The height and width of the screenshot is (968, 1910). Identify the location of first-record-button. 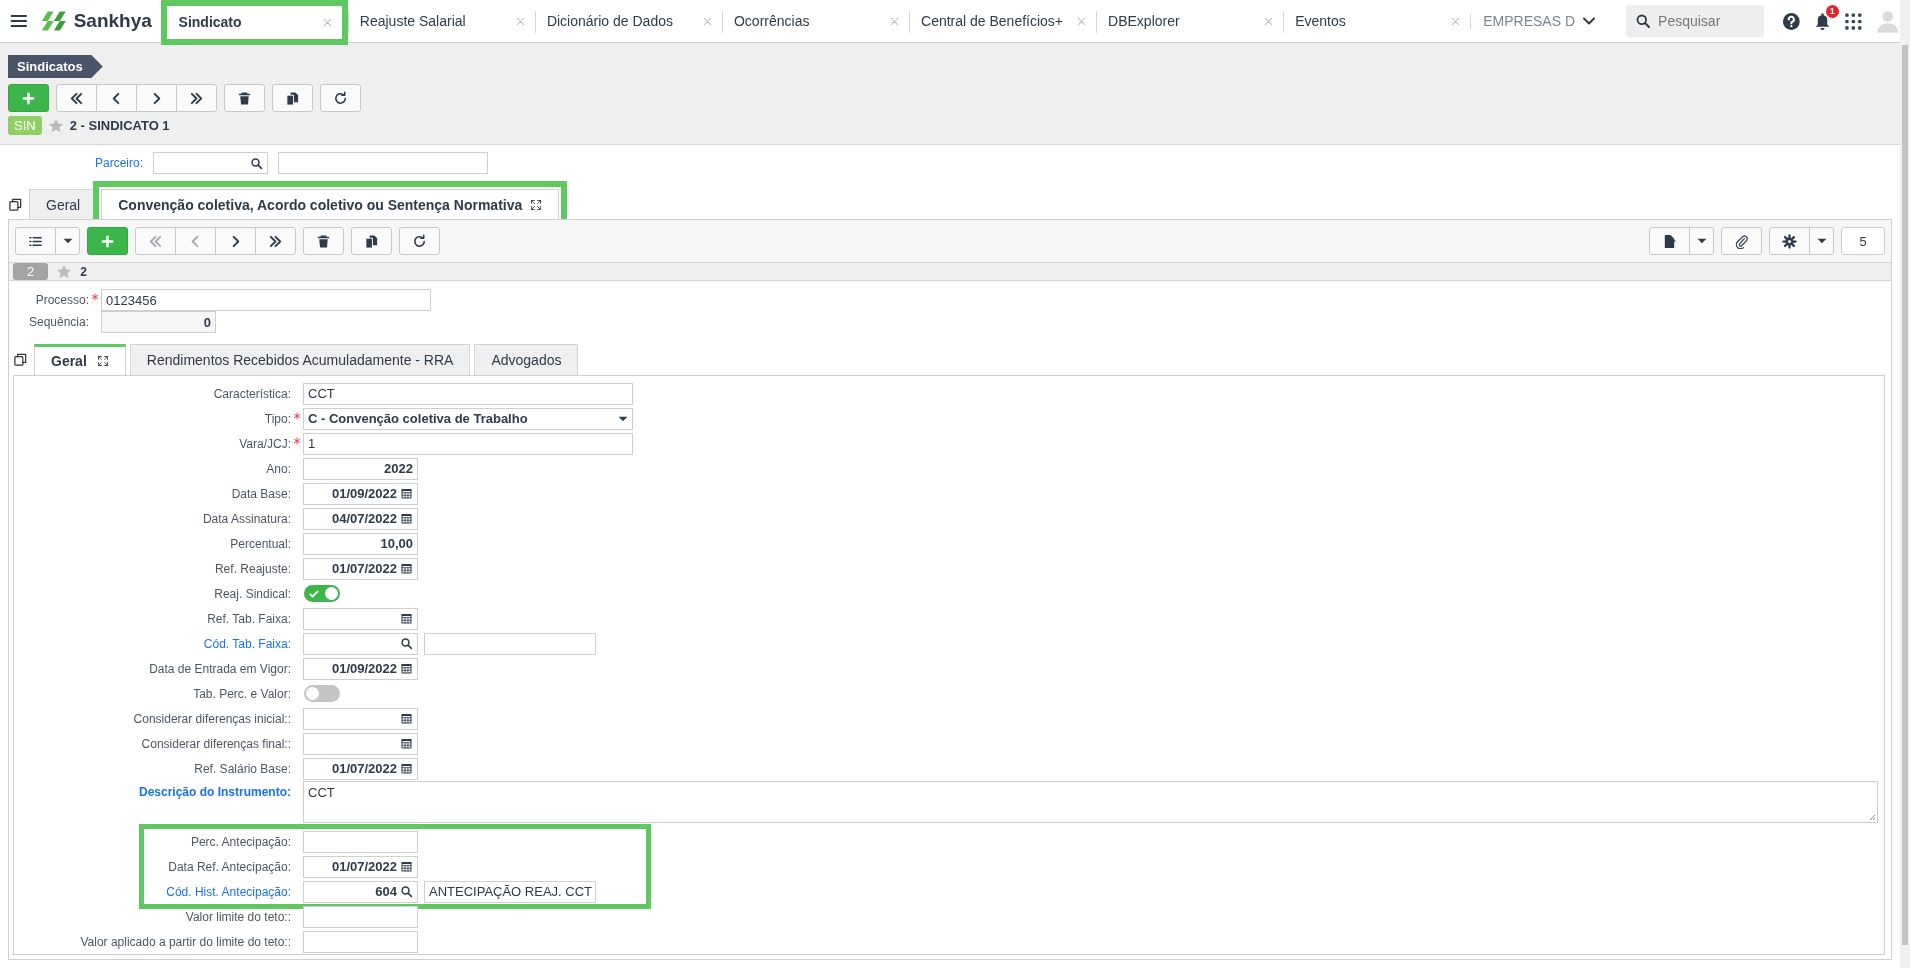
(76, 98).